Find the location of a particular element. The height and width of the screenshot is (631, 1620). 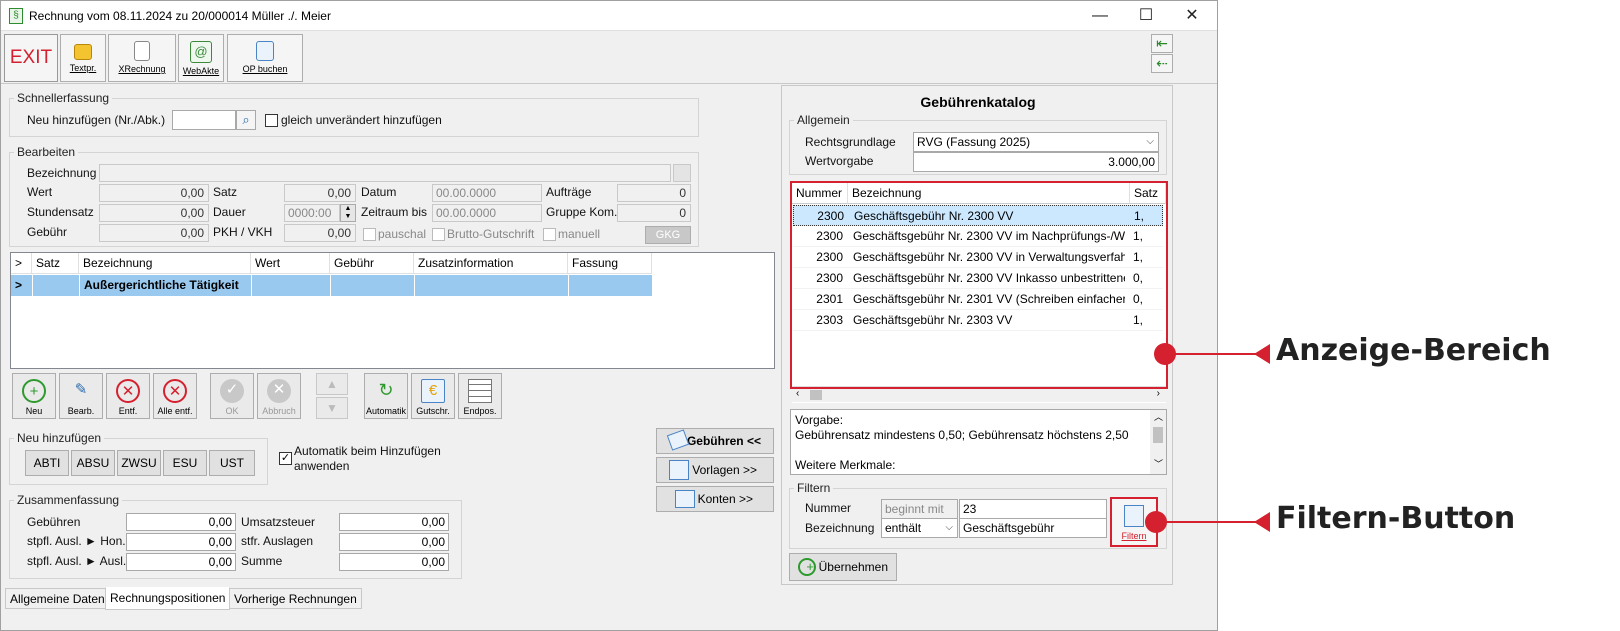

webakte-button: @ WebAkte is located at coordinates (201, 58).